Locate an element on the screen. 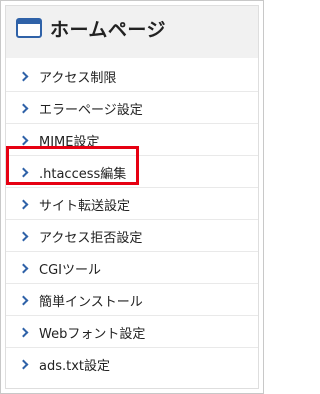 The width and height of the screenshot is (320, 394). menu-item-access-restriction: アクセス制限 is located at coordinates (132, 76).